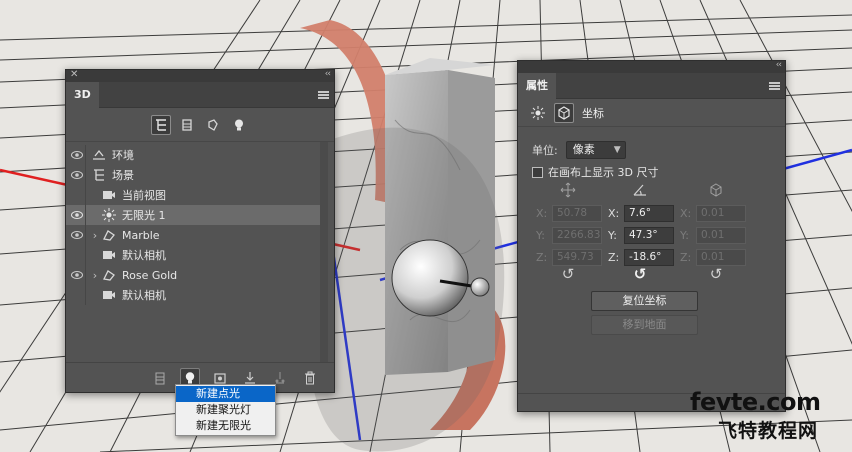 This screenshot has height=452, width=852. I want to click on materials-filter-icon, so click(213, 124).